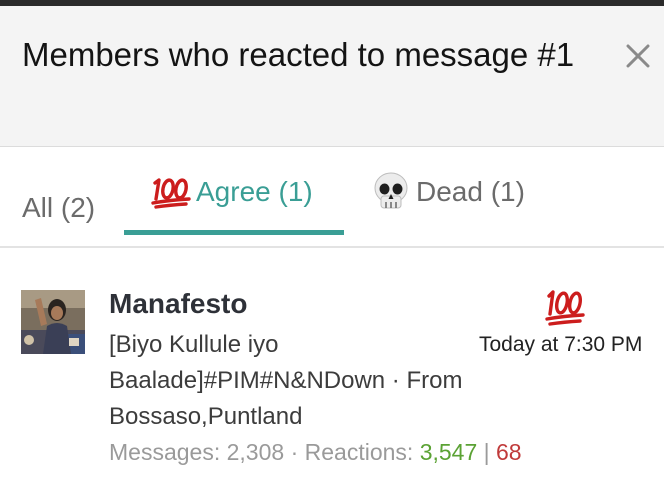 Image resolution: width=664 pixels, height=502 pixels. Describe the element at coordinates (254, 191) in the screenshot. I see `tab-agree-label: Agree (1)` at that location.